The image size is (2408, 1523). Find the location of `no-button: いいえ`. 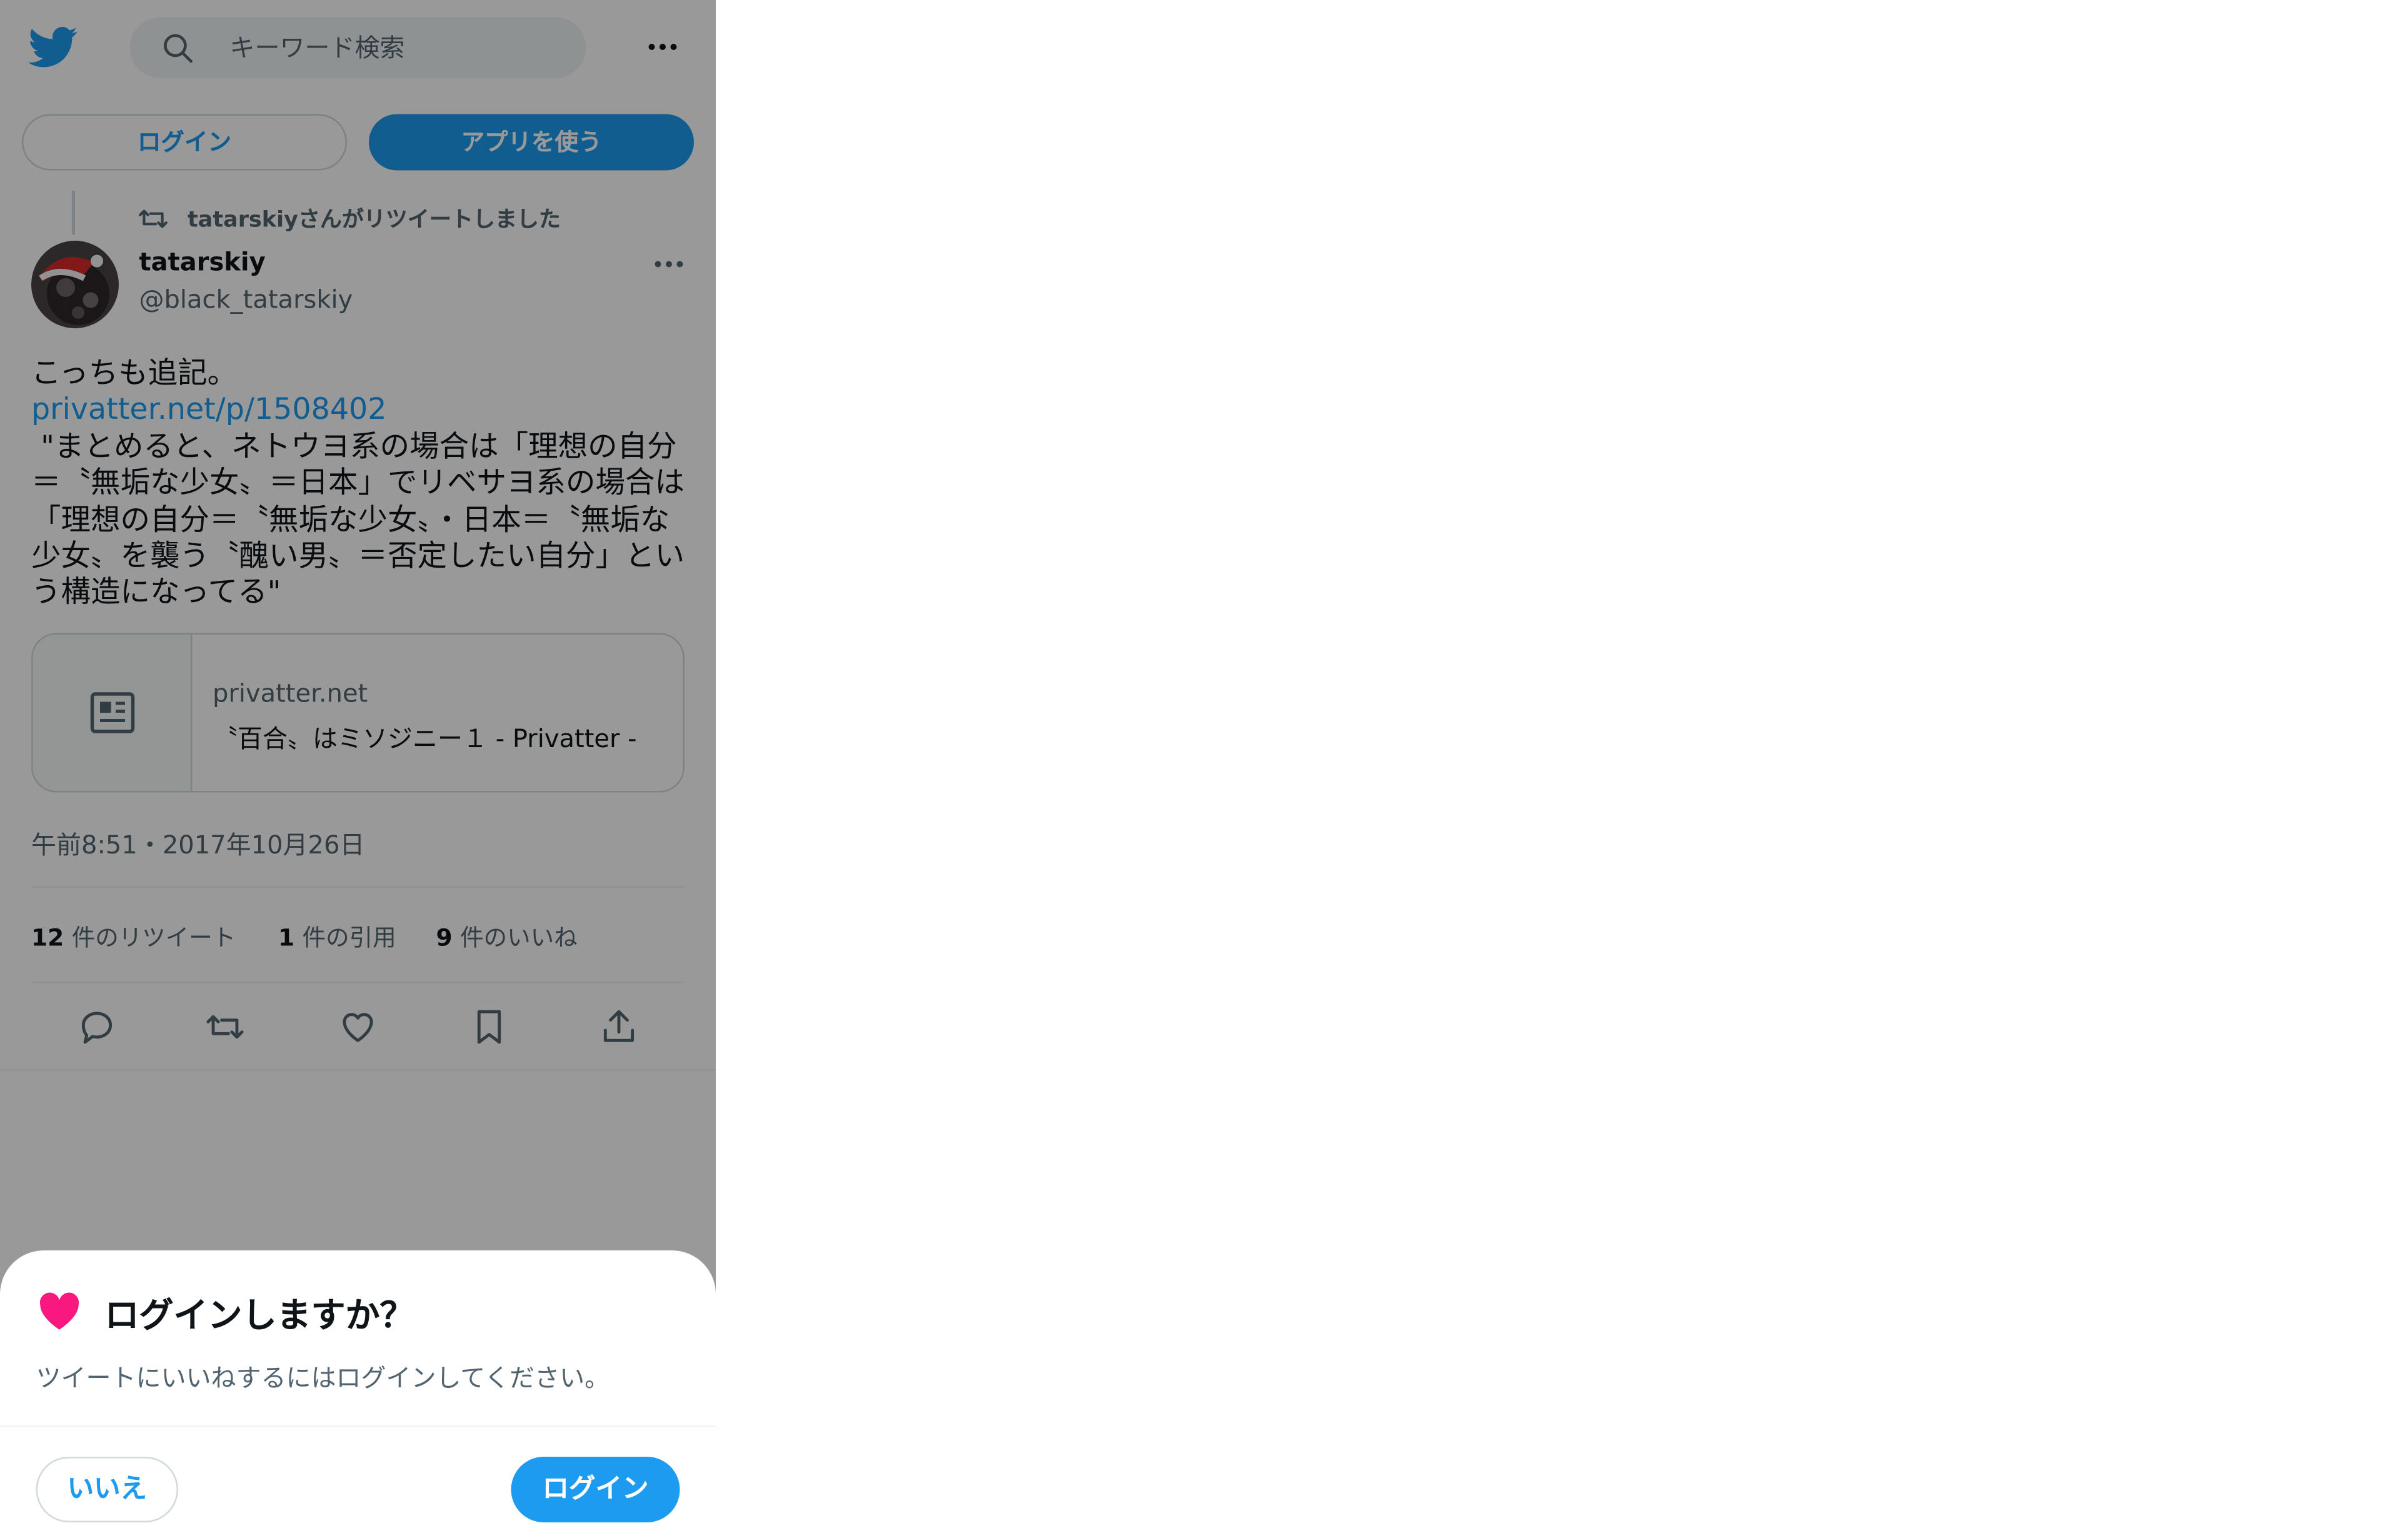

no-button: いいえ is located at coordinates (107, 1489).